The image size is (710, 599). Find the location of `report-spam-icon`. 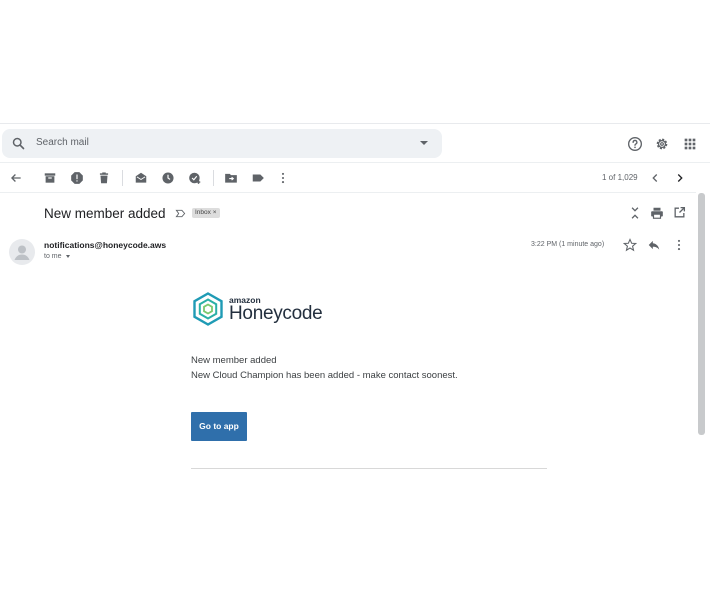

report-spam-icon is located at coordinates (77, 178).